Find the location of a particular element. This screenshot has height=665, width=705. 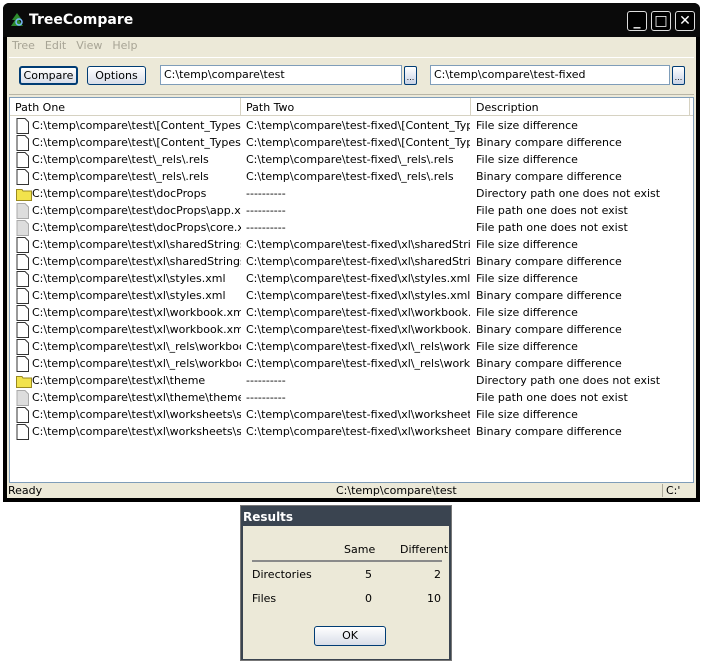

status-path: C:\temp\compare\test is located at coordinates (396, 490).